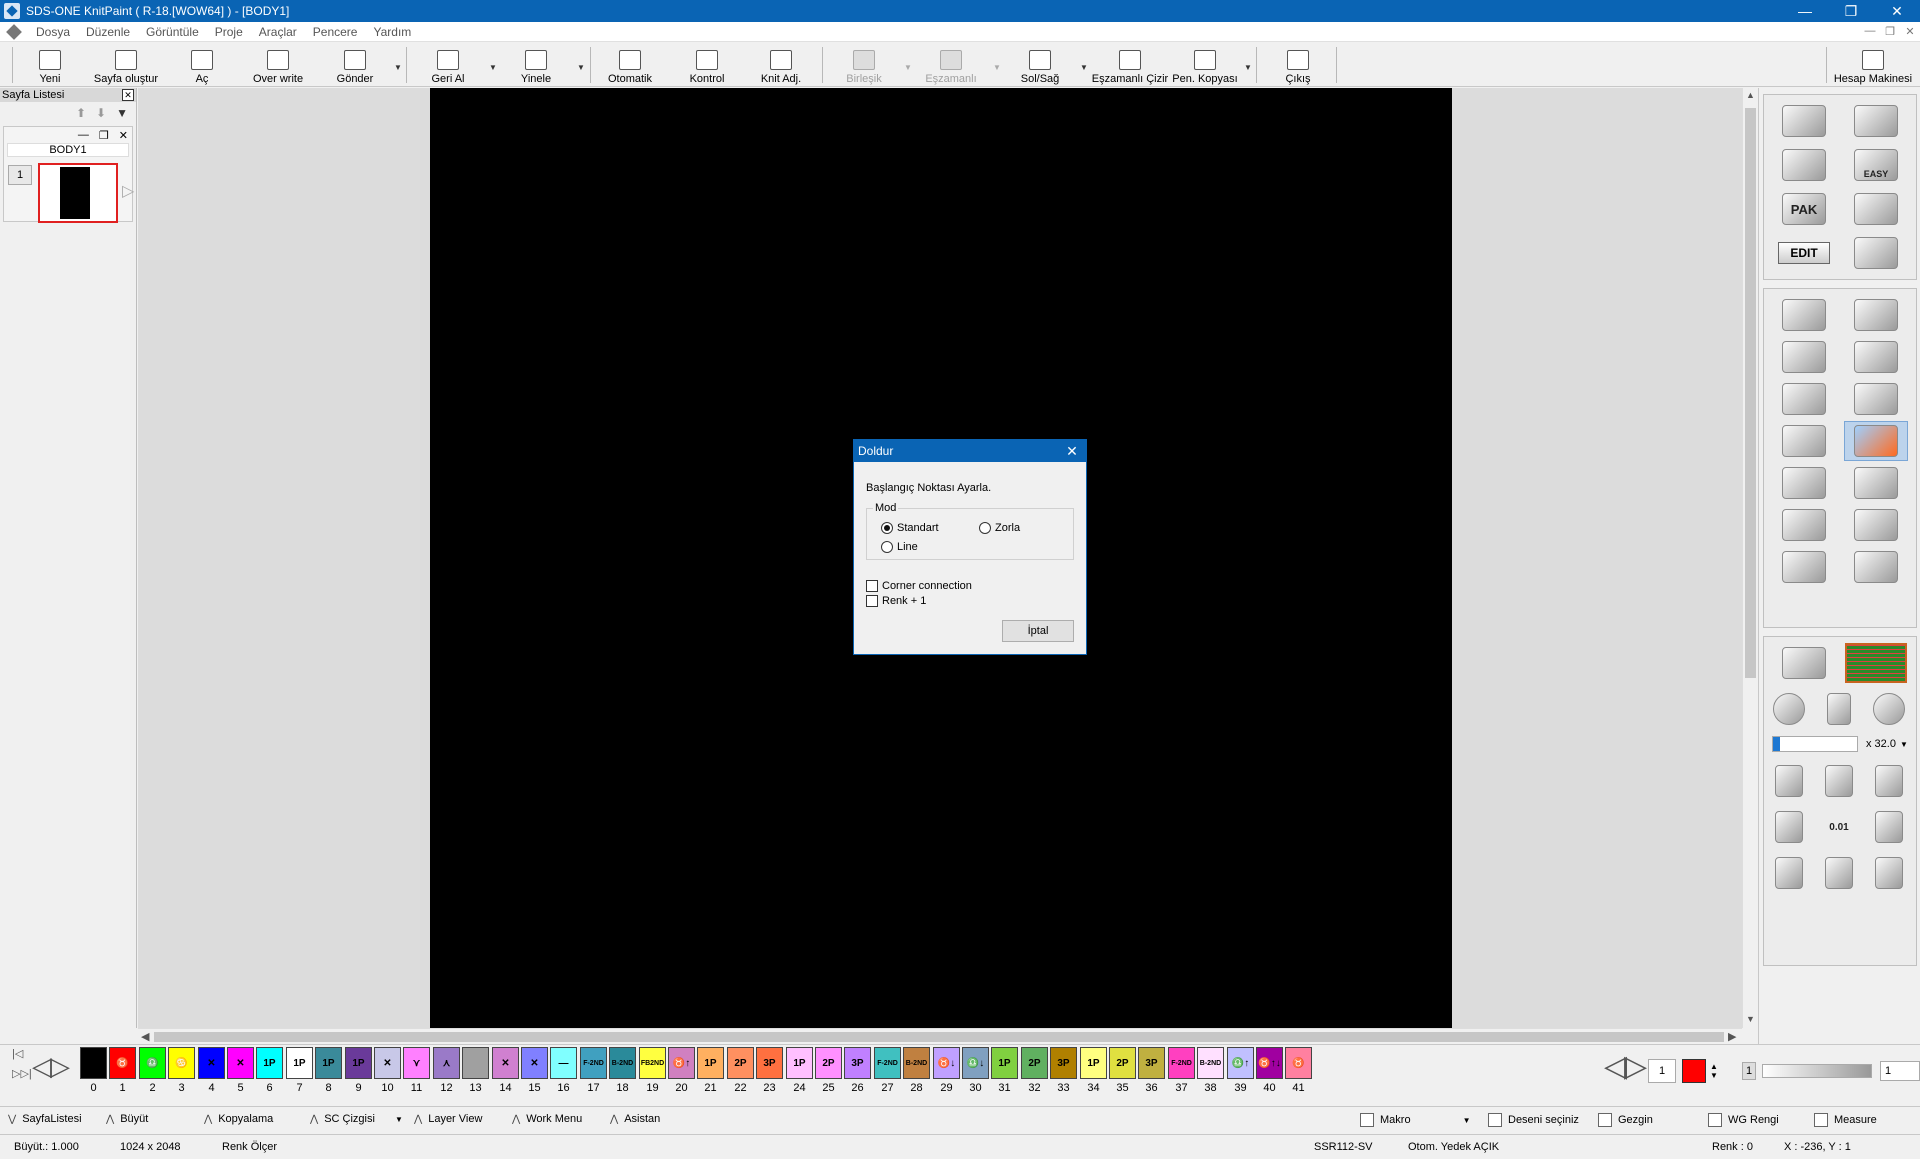 This screenshot has width=1920, height=1159. What do you see at coordinates (1205, 65) in the screenshot?
I see `window-copy-button: Pen. Kopyası` at bounding box center [1205, 65].